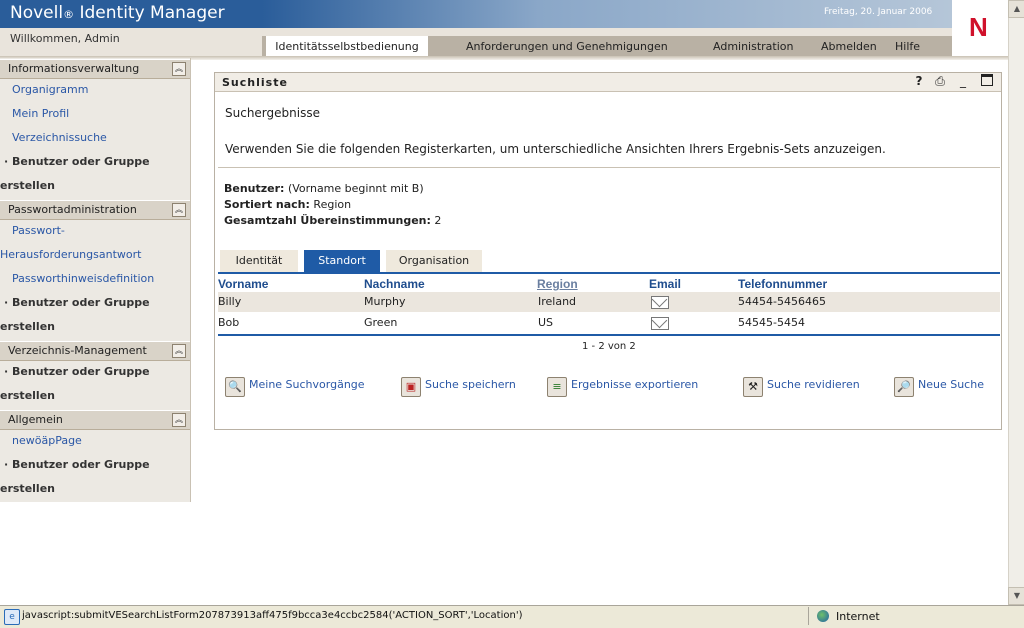  I want to click on novell-logo: N, so click(978, 27).